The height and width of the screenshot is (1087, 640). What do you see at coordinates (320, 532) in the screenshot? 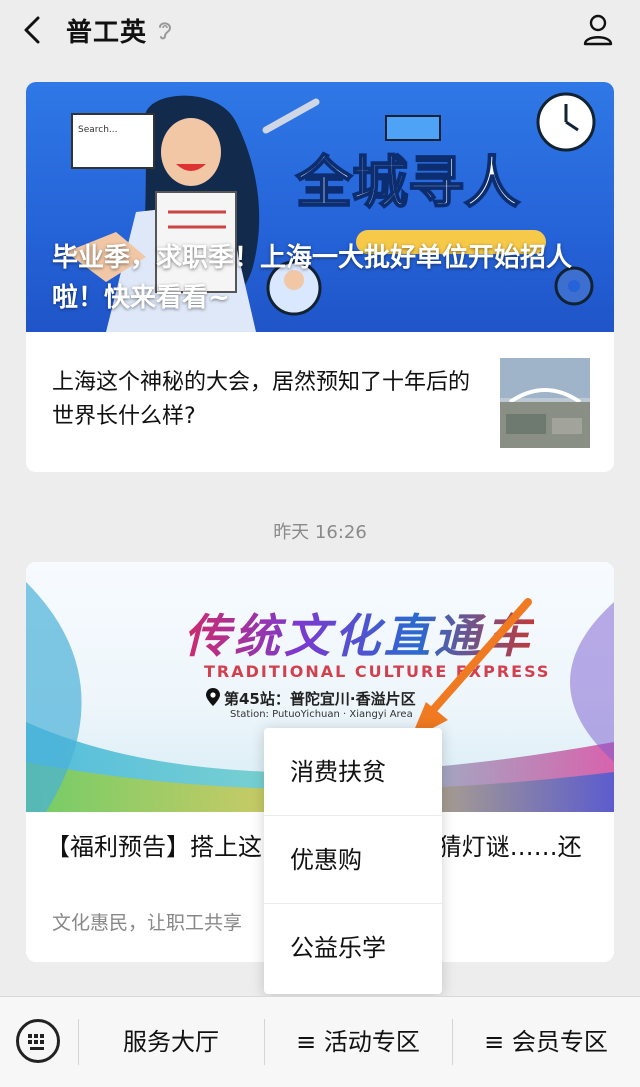
I see `timestamp: 昨天 16:26` at bounding box center [320, 532].